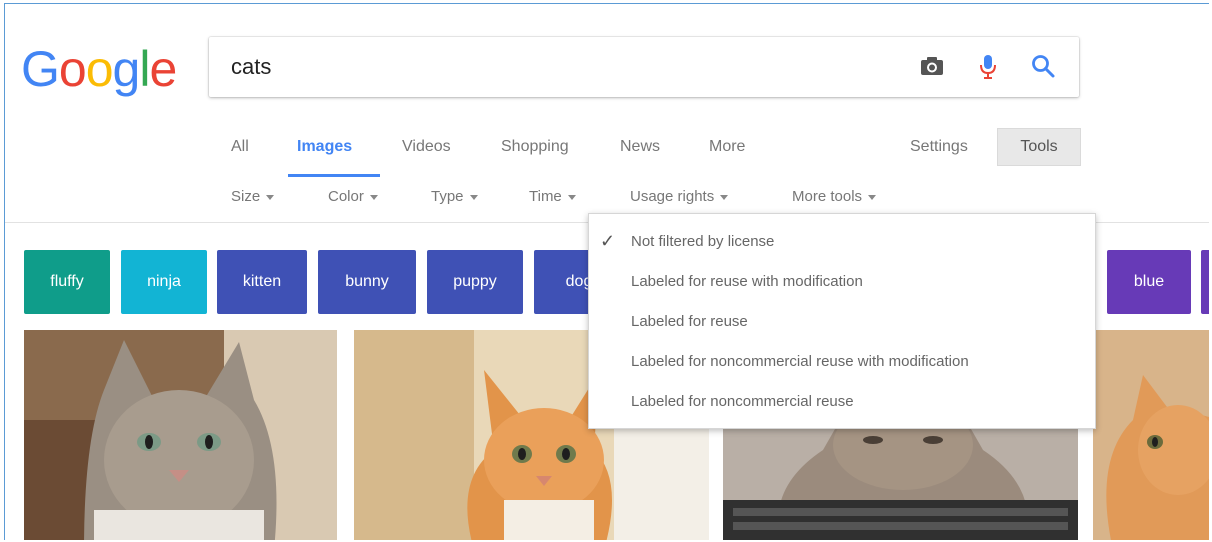 This screenshot has width=1212, height=542. I want to click on check-icon: ✓, so click(608, 241).